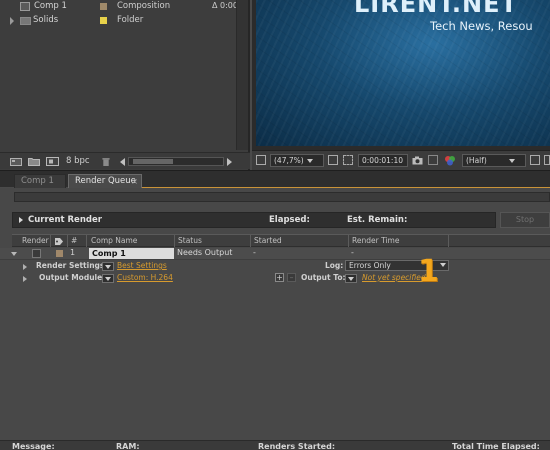 The height and width of the screenshot is (450, 550). What do you see at coordinates (134, 181) in the screenshot?
I see `close-icon: ×` at bounding box center [134, 181].